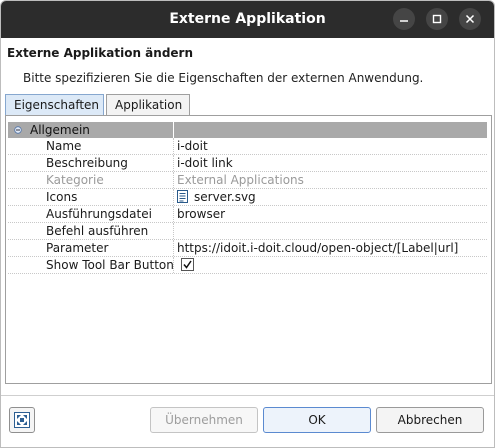 The width and height of the screenshot is (495, 448). Describe the element at coordinates (91, 180) in the screenshot. I see `property-name: Kategorie` at that location.